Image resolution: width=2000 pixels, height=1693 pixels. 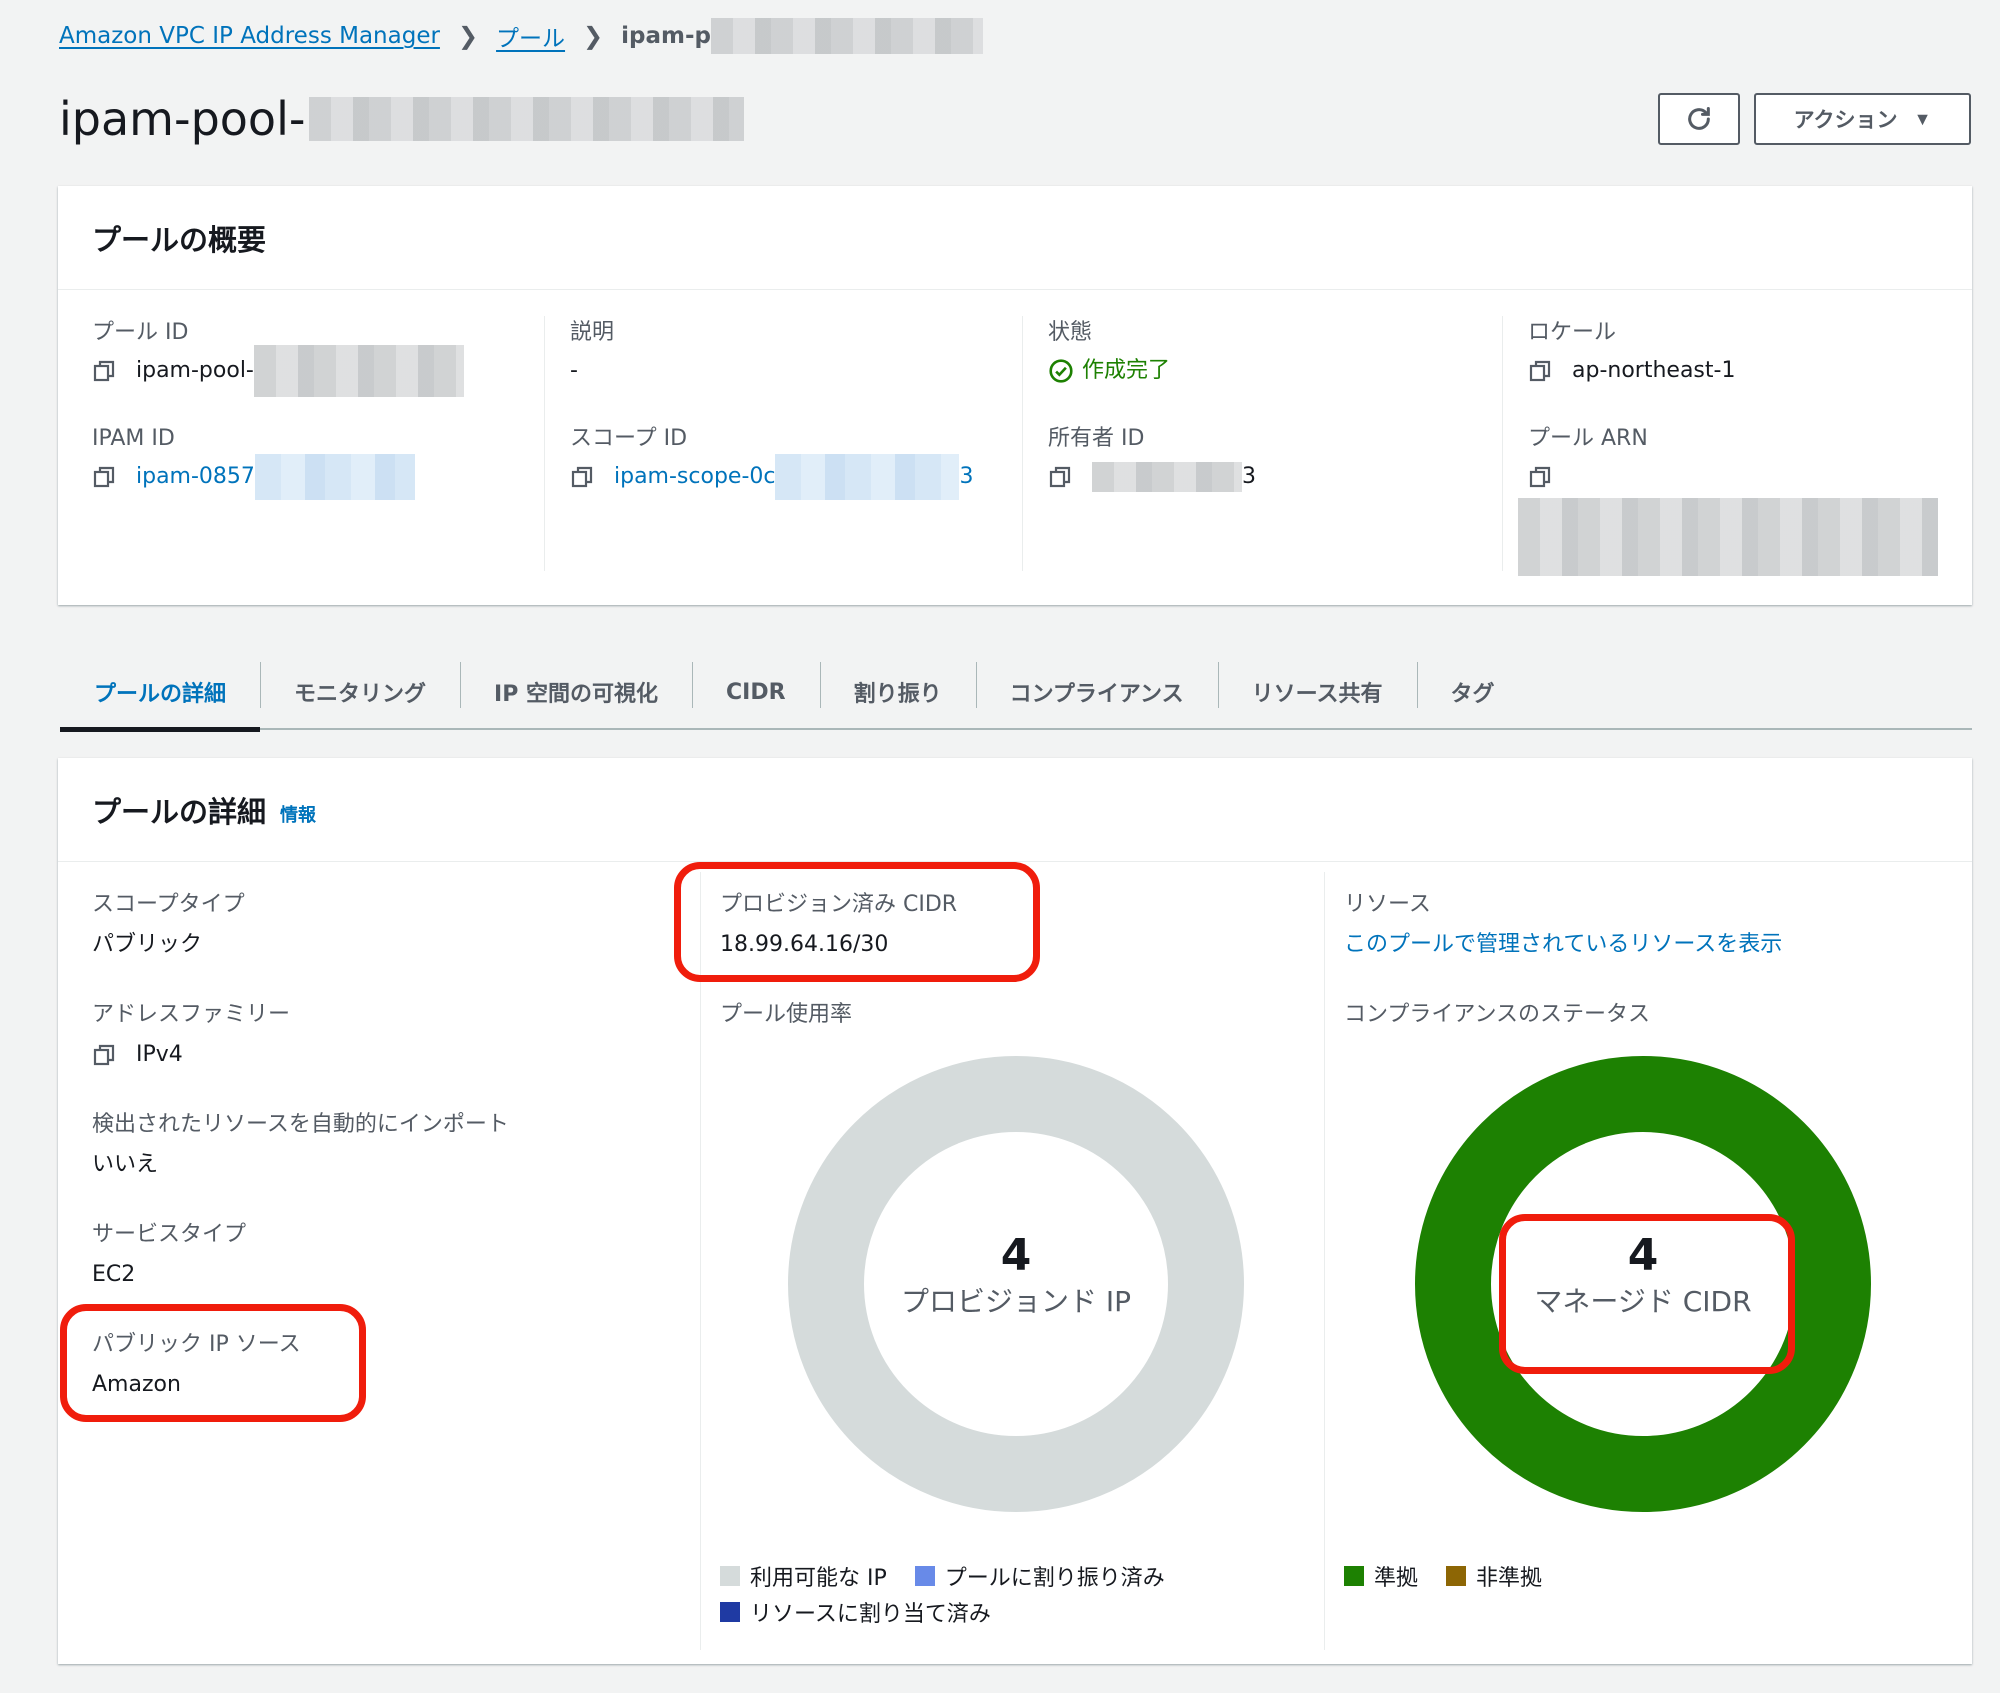 What do you see at coordinates (1096, 692) in the screenshot?
I see `tab-compliance: コンプライアンス` at bounding box center [1096, 692].